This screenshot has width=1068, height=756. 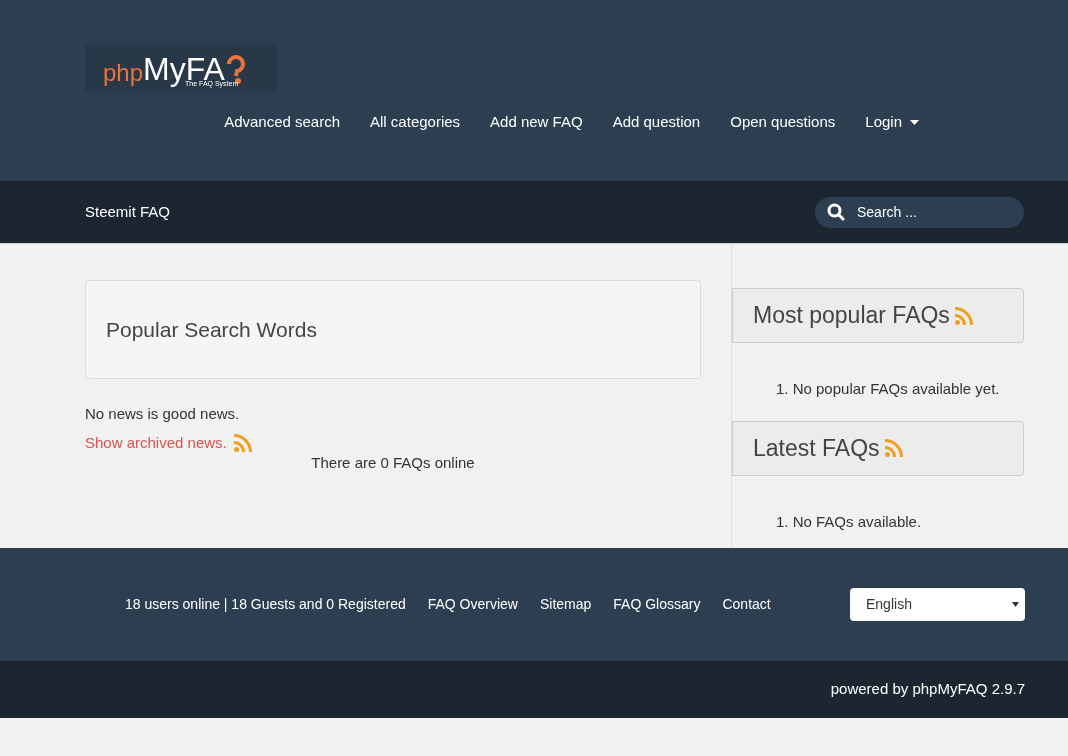 What do you see at coordinates (393, 463) in the screenshot?
I see `faq-count: There are 0 FAQs online` at bounding box center [393, 463].